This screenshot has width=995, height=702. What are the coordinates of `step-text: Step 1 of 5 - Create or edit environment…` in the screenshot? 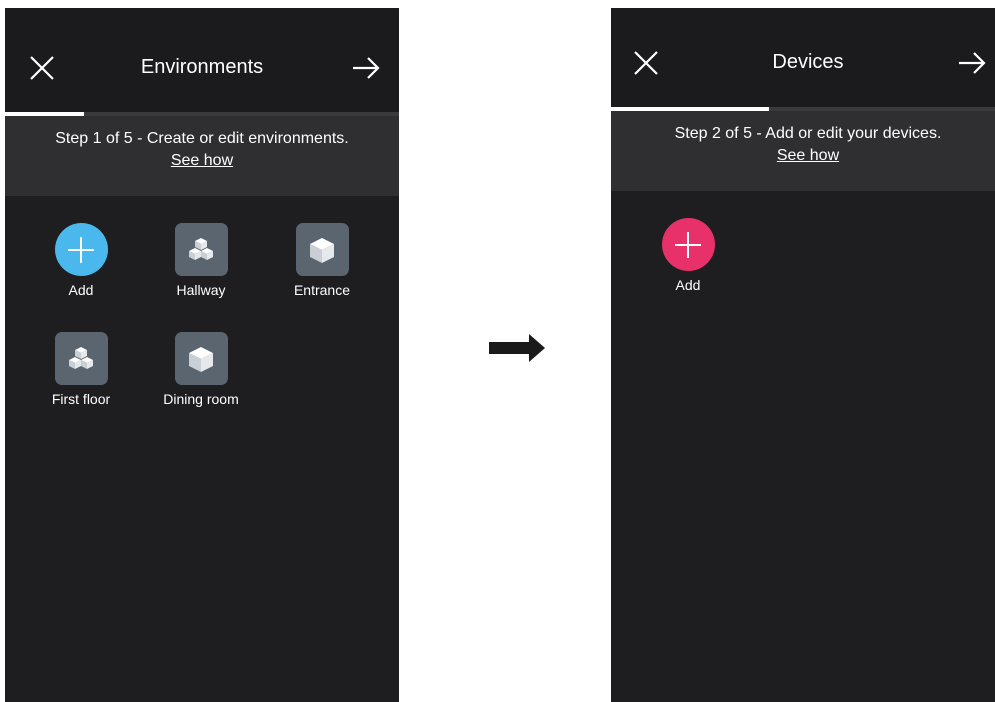 It's located at (202, 138).